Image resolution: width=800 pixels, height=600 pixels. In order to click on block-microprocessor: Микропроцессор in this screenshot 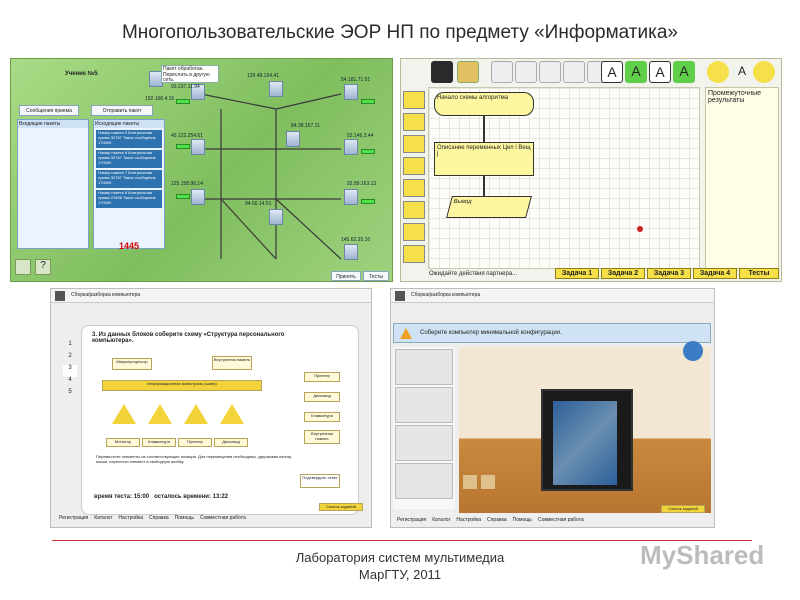, I will do `click(132, 364)`.